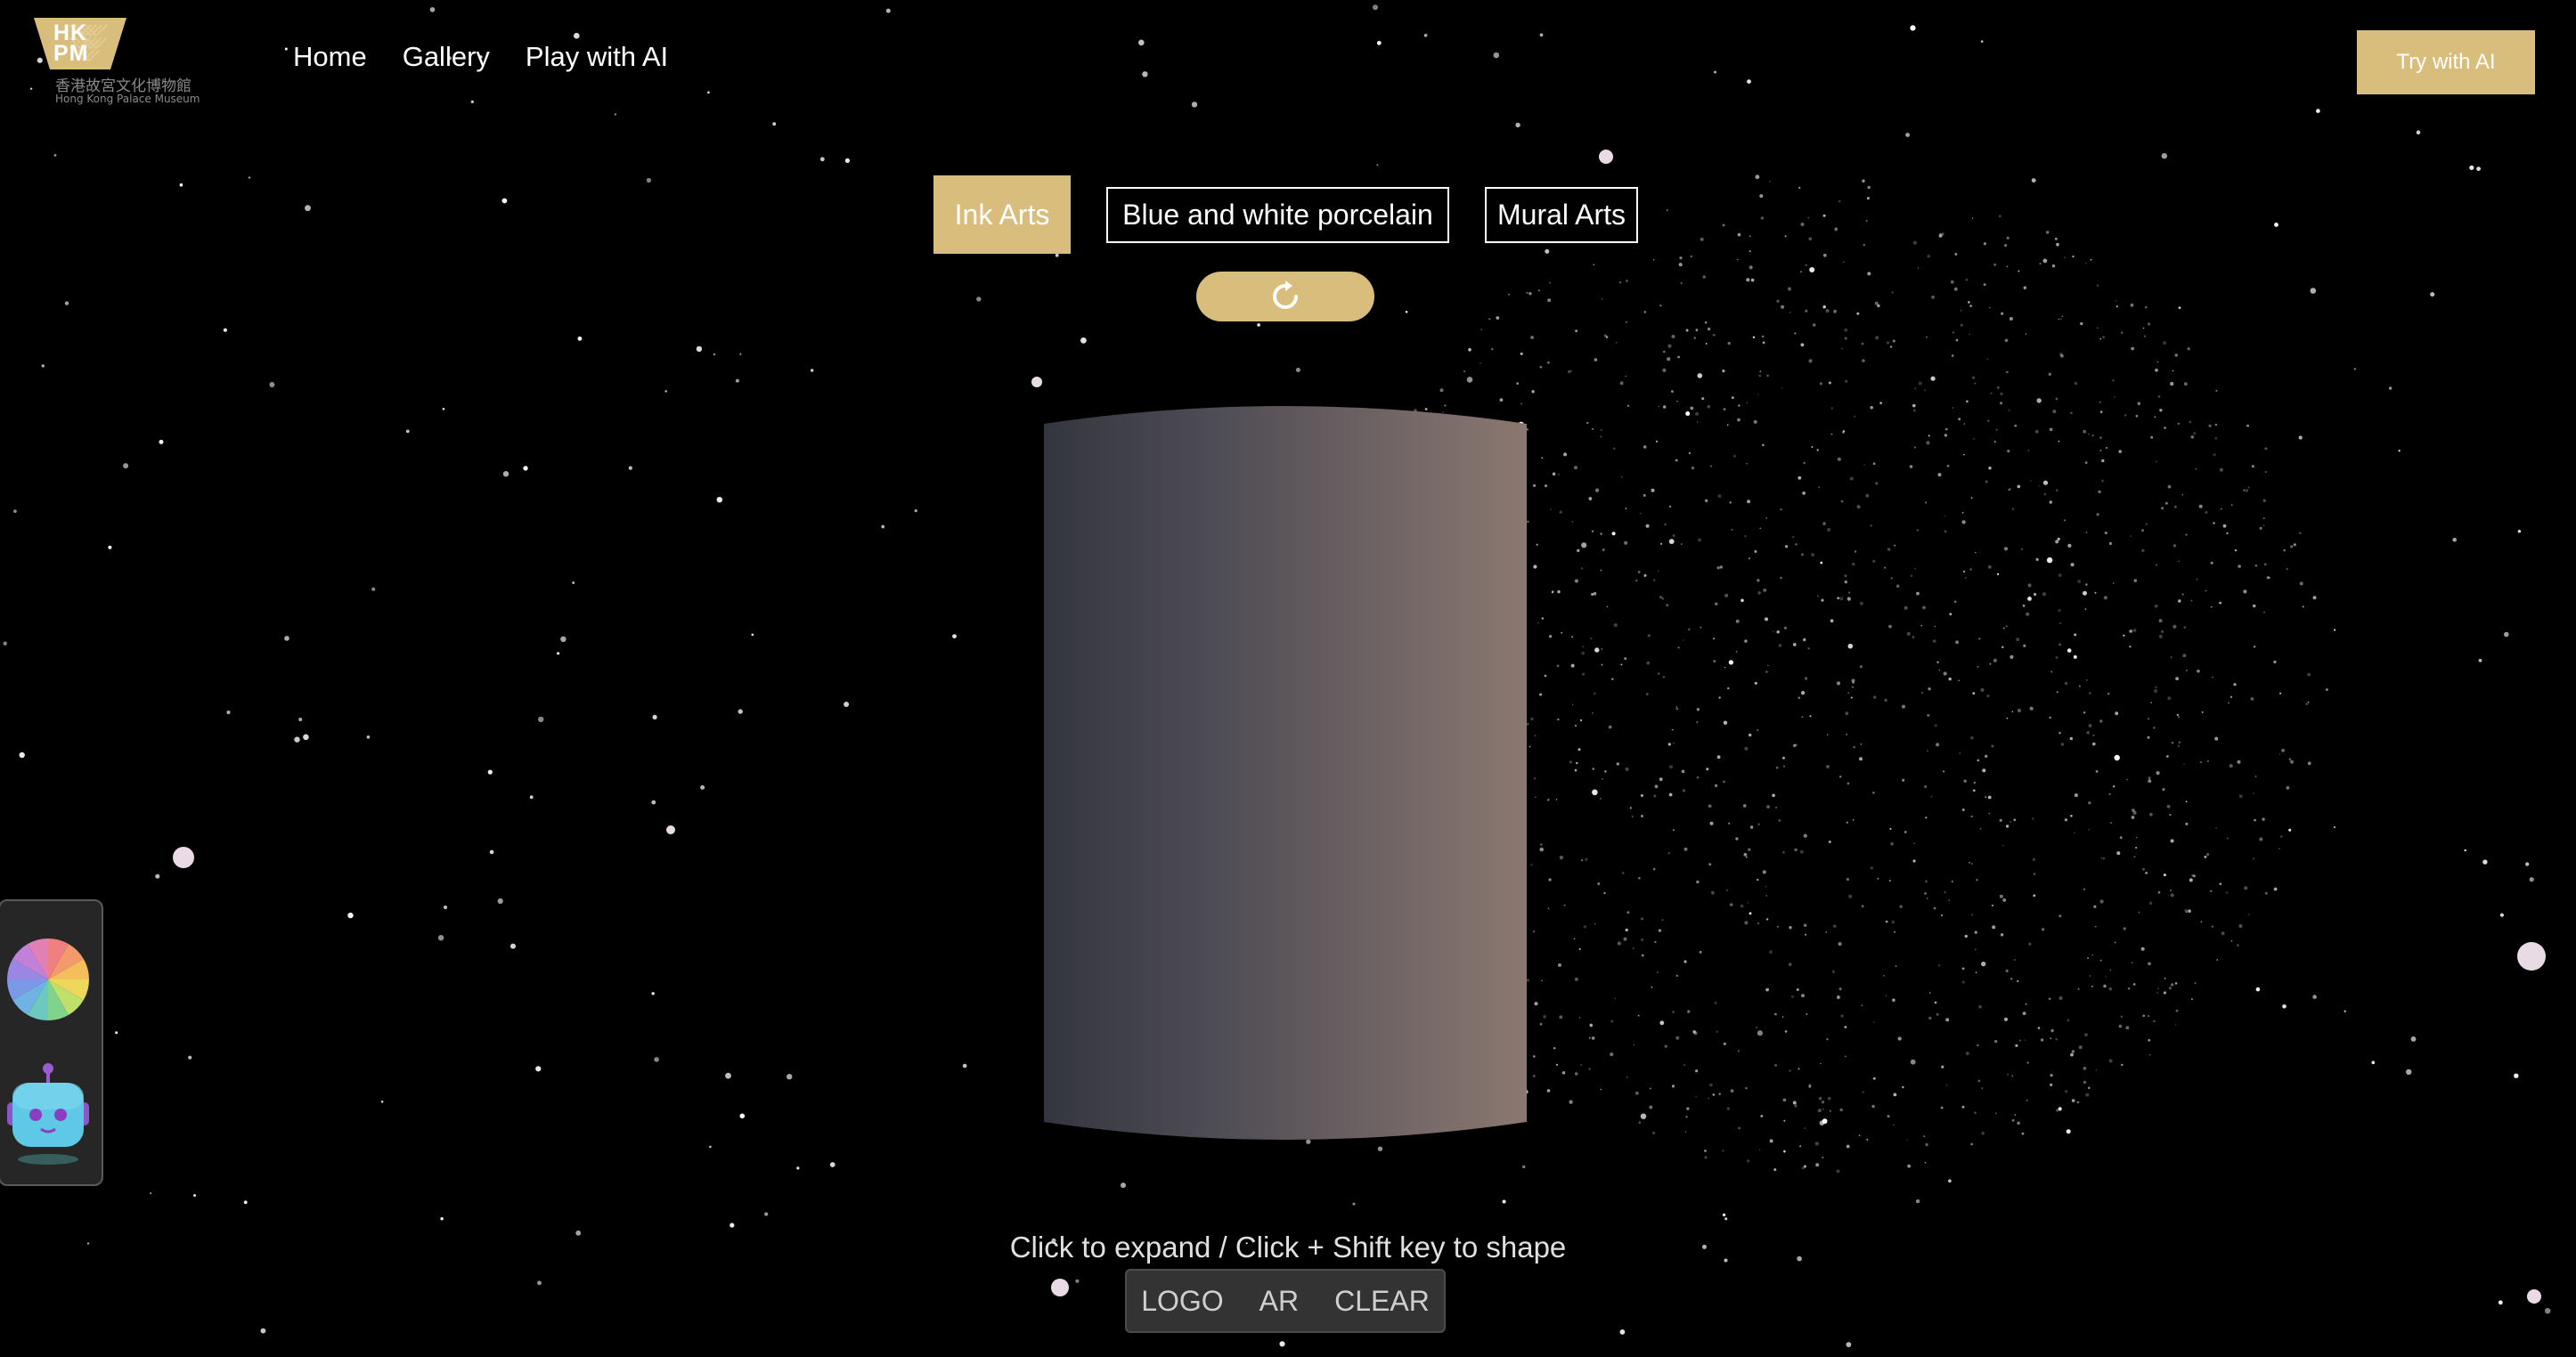  I want to click on hkpm-logo: HK PM 香港故宮文化博物館 Hong Kong Palace Museum, so click(123, 63).